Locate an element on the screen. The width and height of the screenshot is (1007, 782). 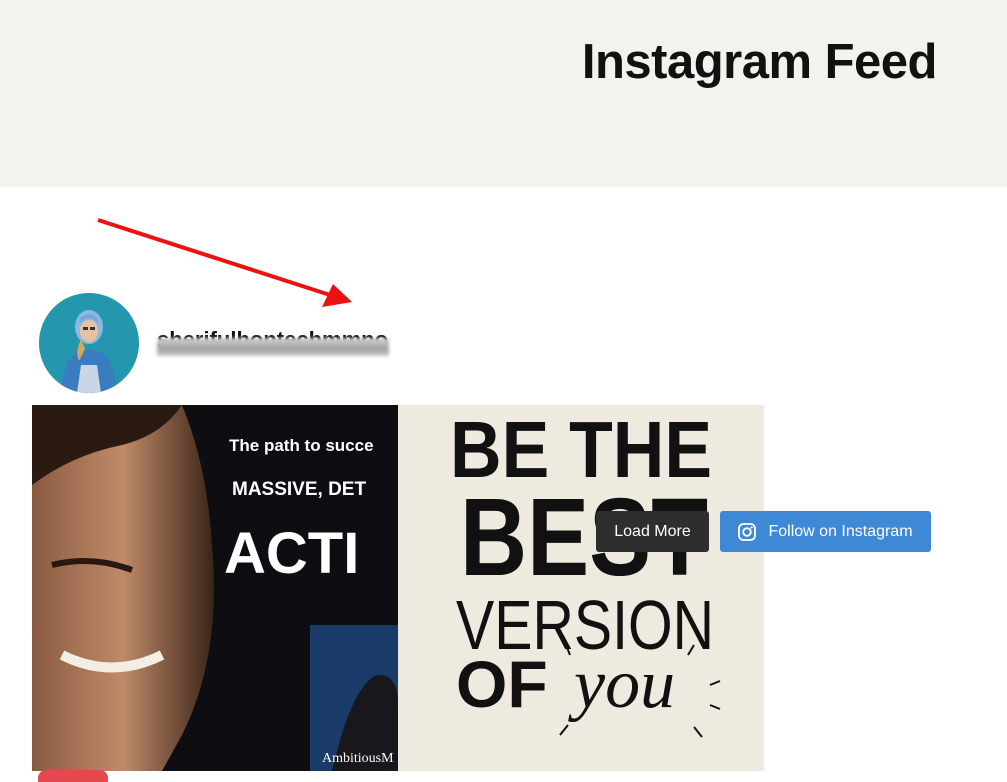
username-redaction is located at coordinates (273, 347).